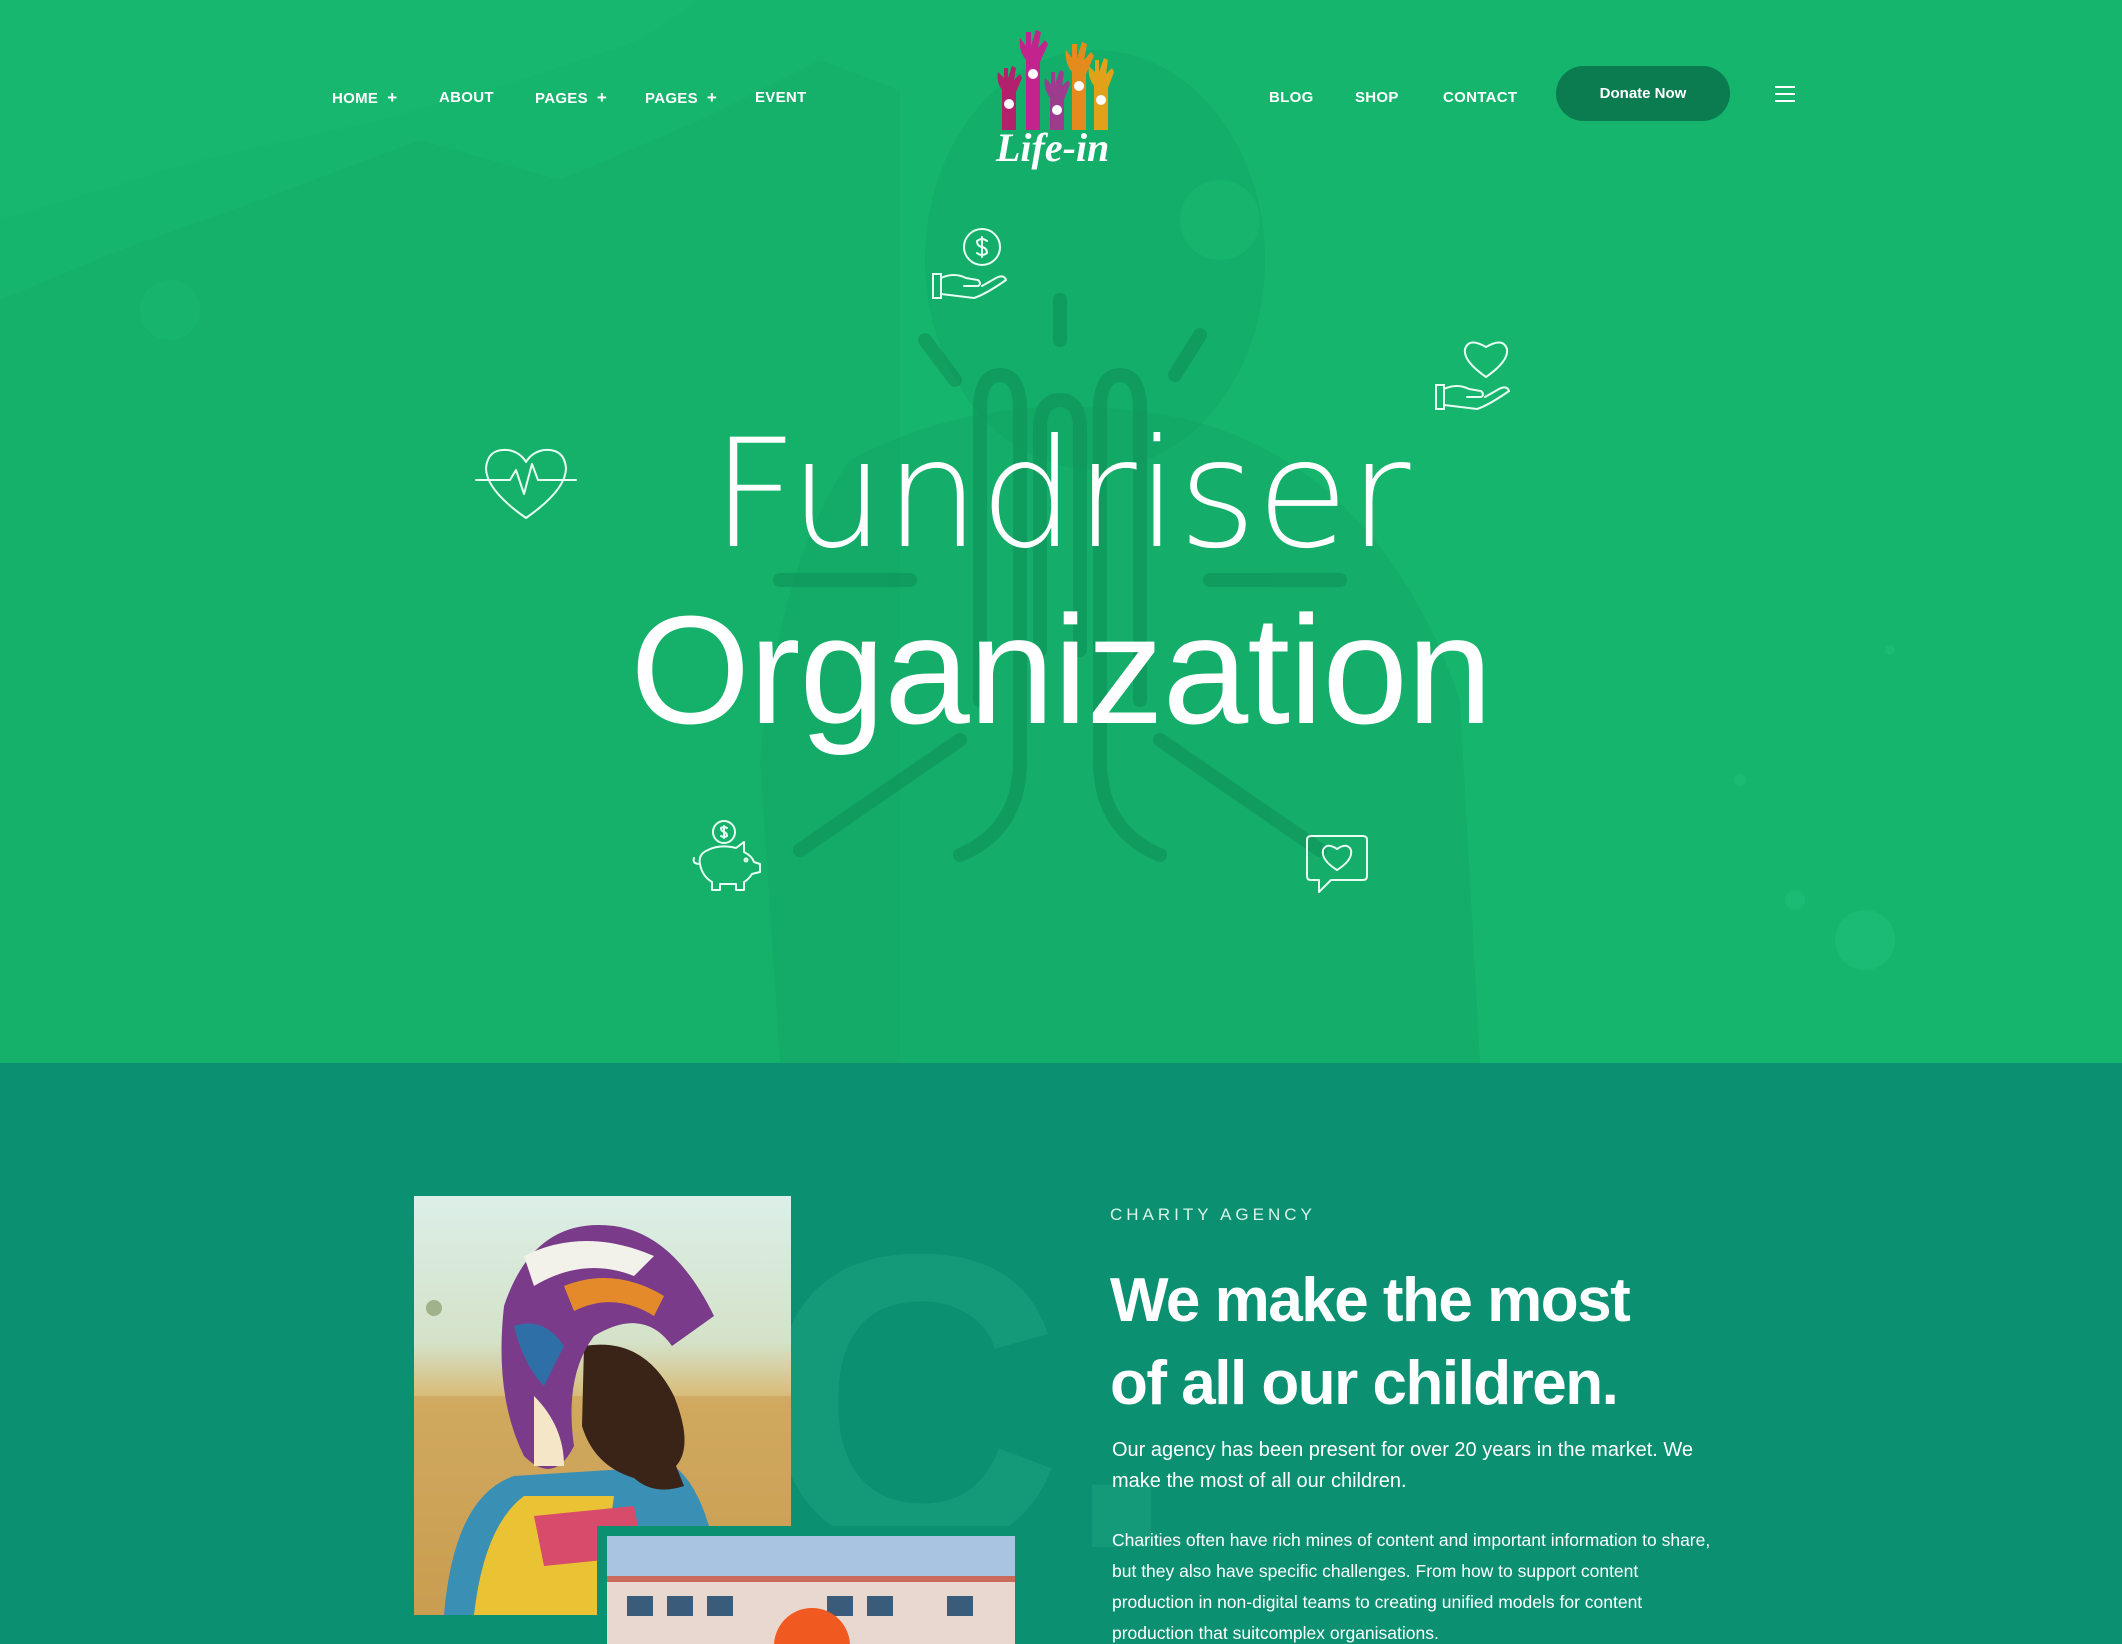 Image resolution: width=2122 pixels, height=1644 pixels. I want to click on section-title-line1: We make the most, so click(1370, 1300).